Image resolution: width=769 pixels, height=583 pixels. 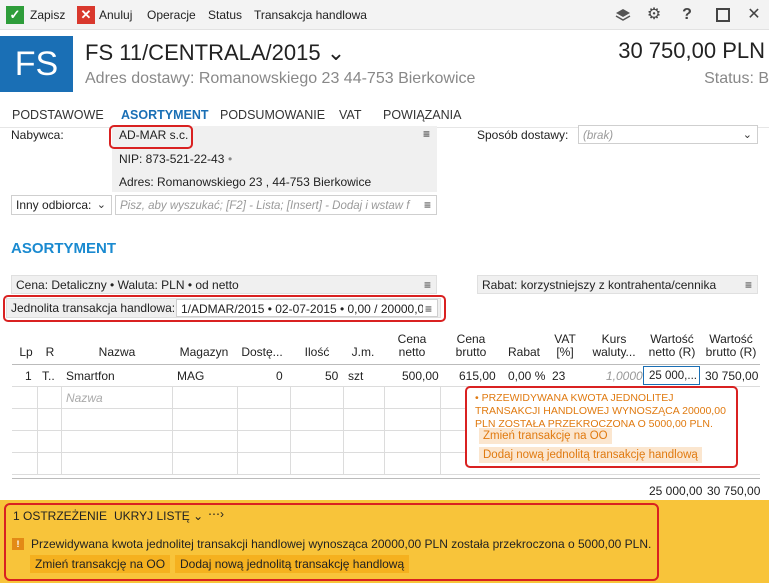 What do you see at coordinates (225, 15) in the screenshot?
I see `status-menu: Status` at bounding box center [225, 15].